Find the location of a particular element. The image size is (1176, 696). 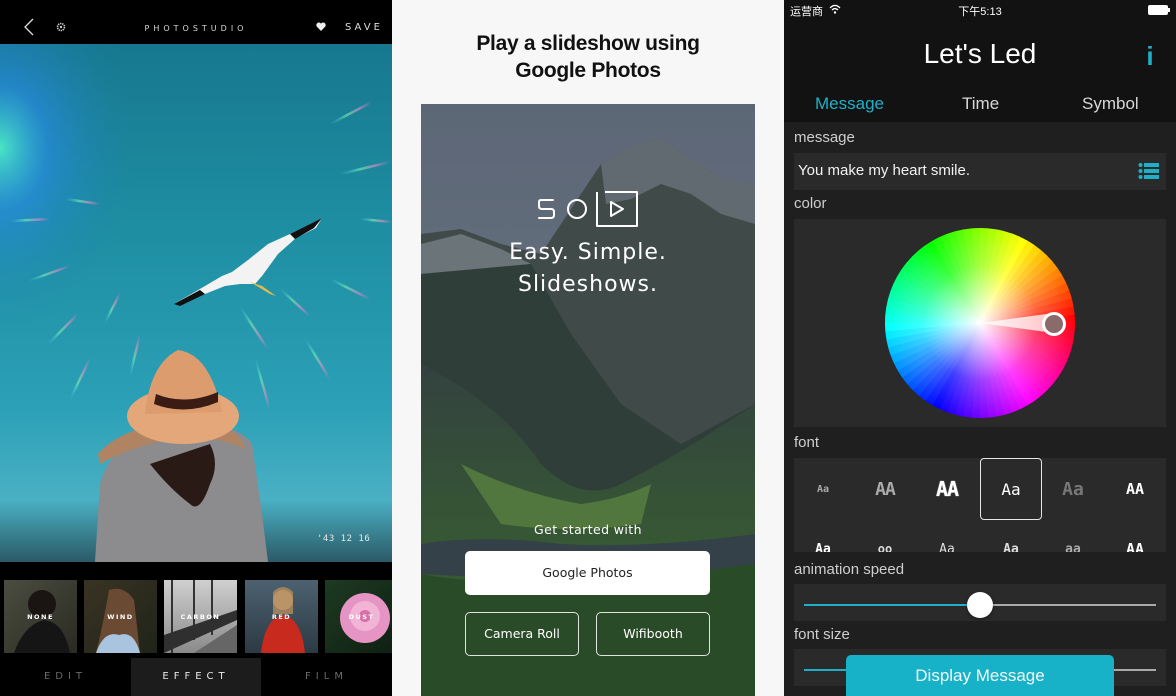

photostudio-top-bar: PHOTOSTUDIO SAVE is located at coordinates (196, 22).